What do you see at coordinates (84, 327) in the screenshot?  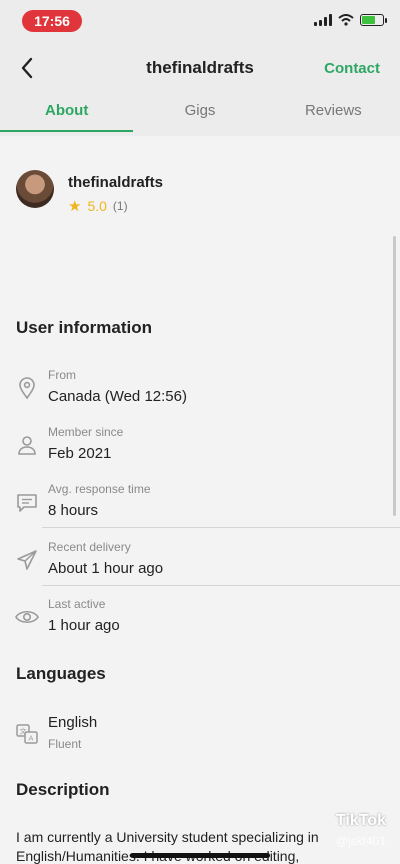 I see `user-information-title: User information` at bounding box center [84, 327].